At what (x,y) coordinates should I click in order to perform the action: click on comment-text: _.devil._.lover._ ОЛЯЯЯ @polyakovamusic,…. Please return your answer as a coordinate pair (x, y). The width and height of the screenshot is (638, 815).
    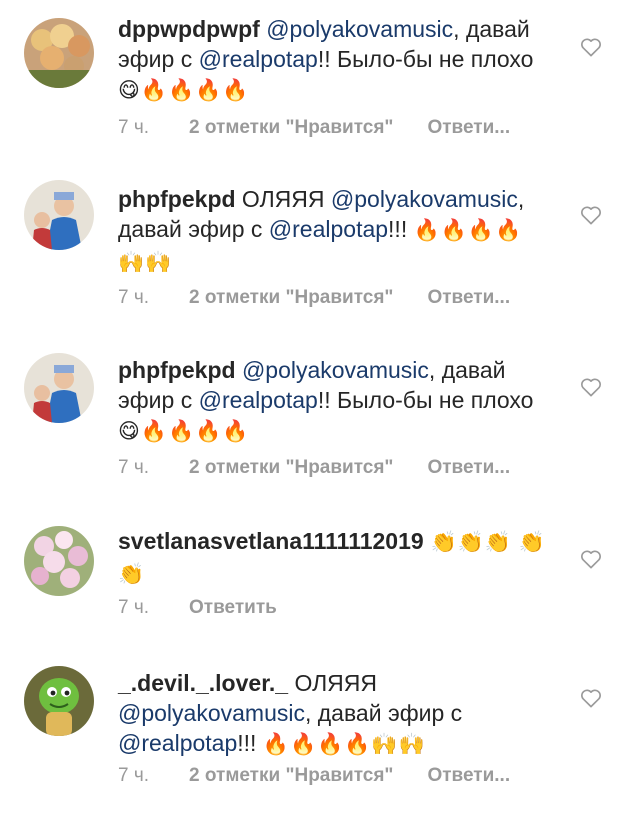
    Looking at the image, I should click on (290, 713).